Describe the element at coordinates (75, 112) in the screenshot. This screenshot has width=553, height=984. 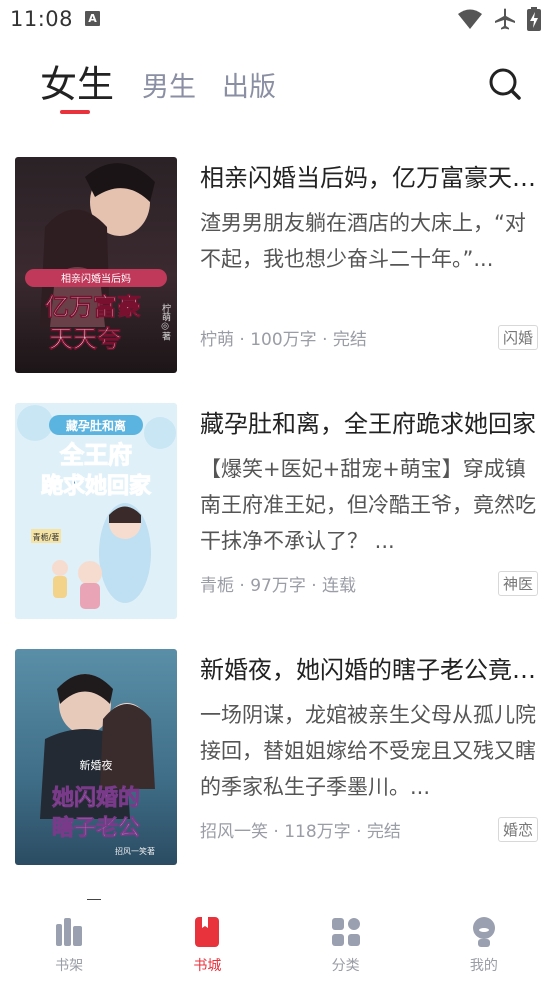
I see `active-tab-indicator` at that location.